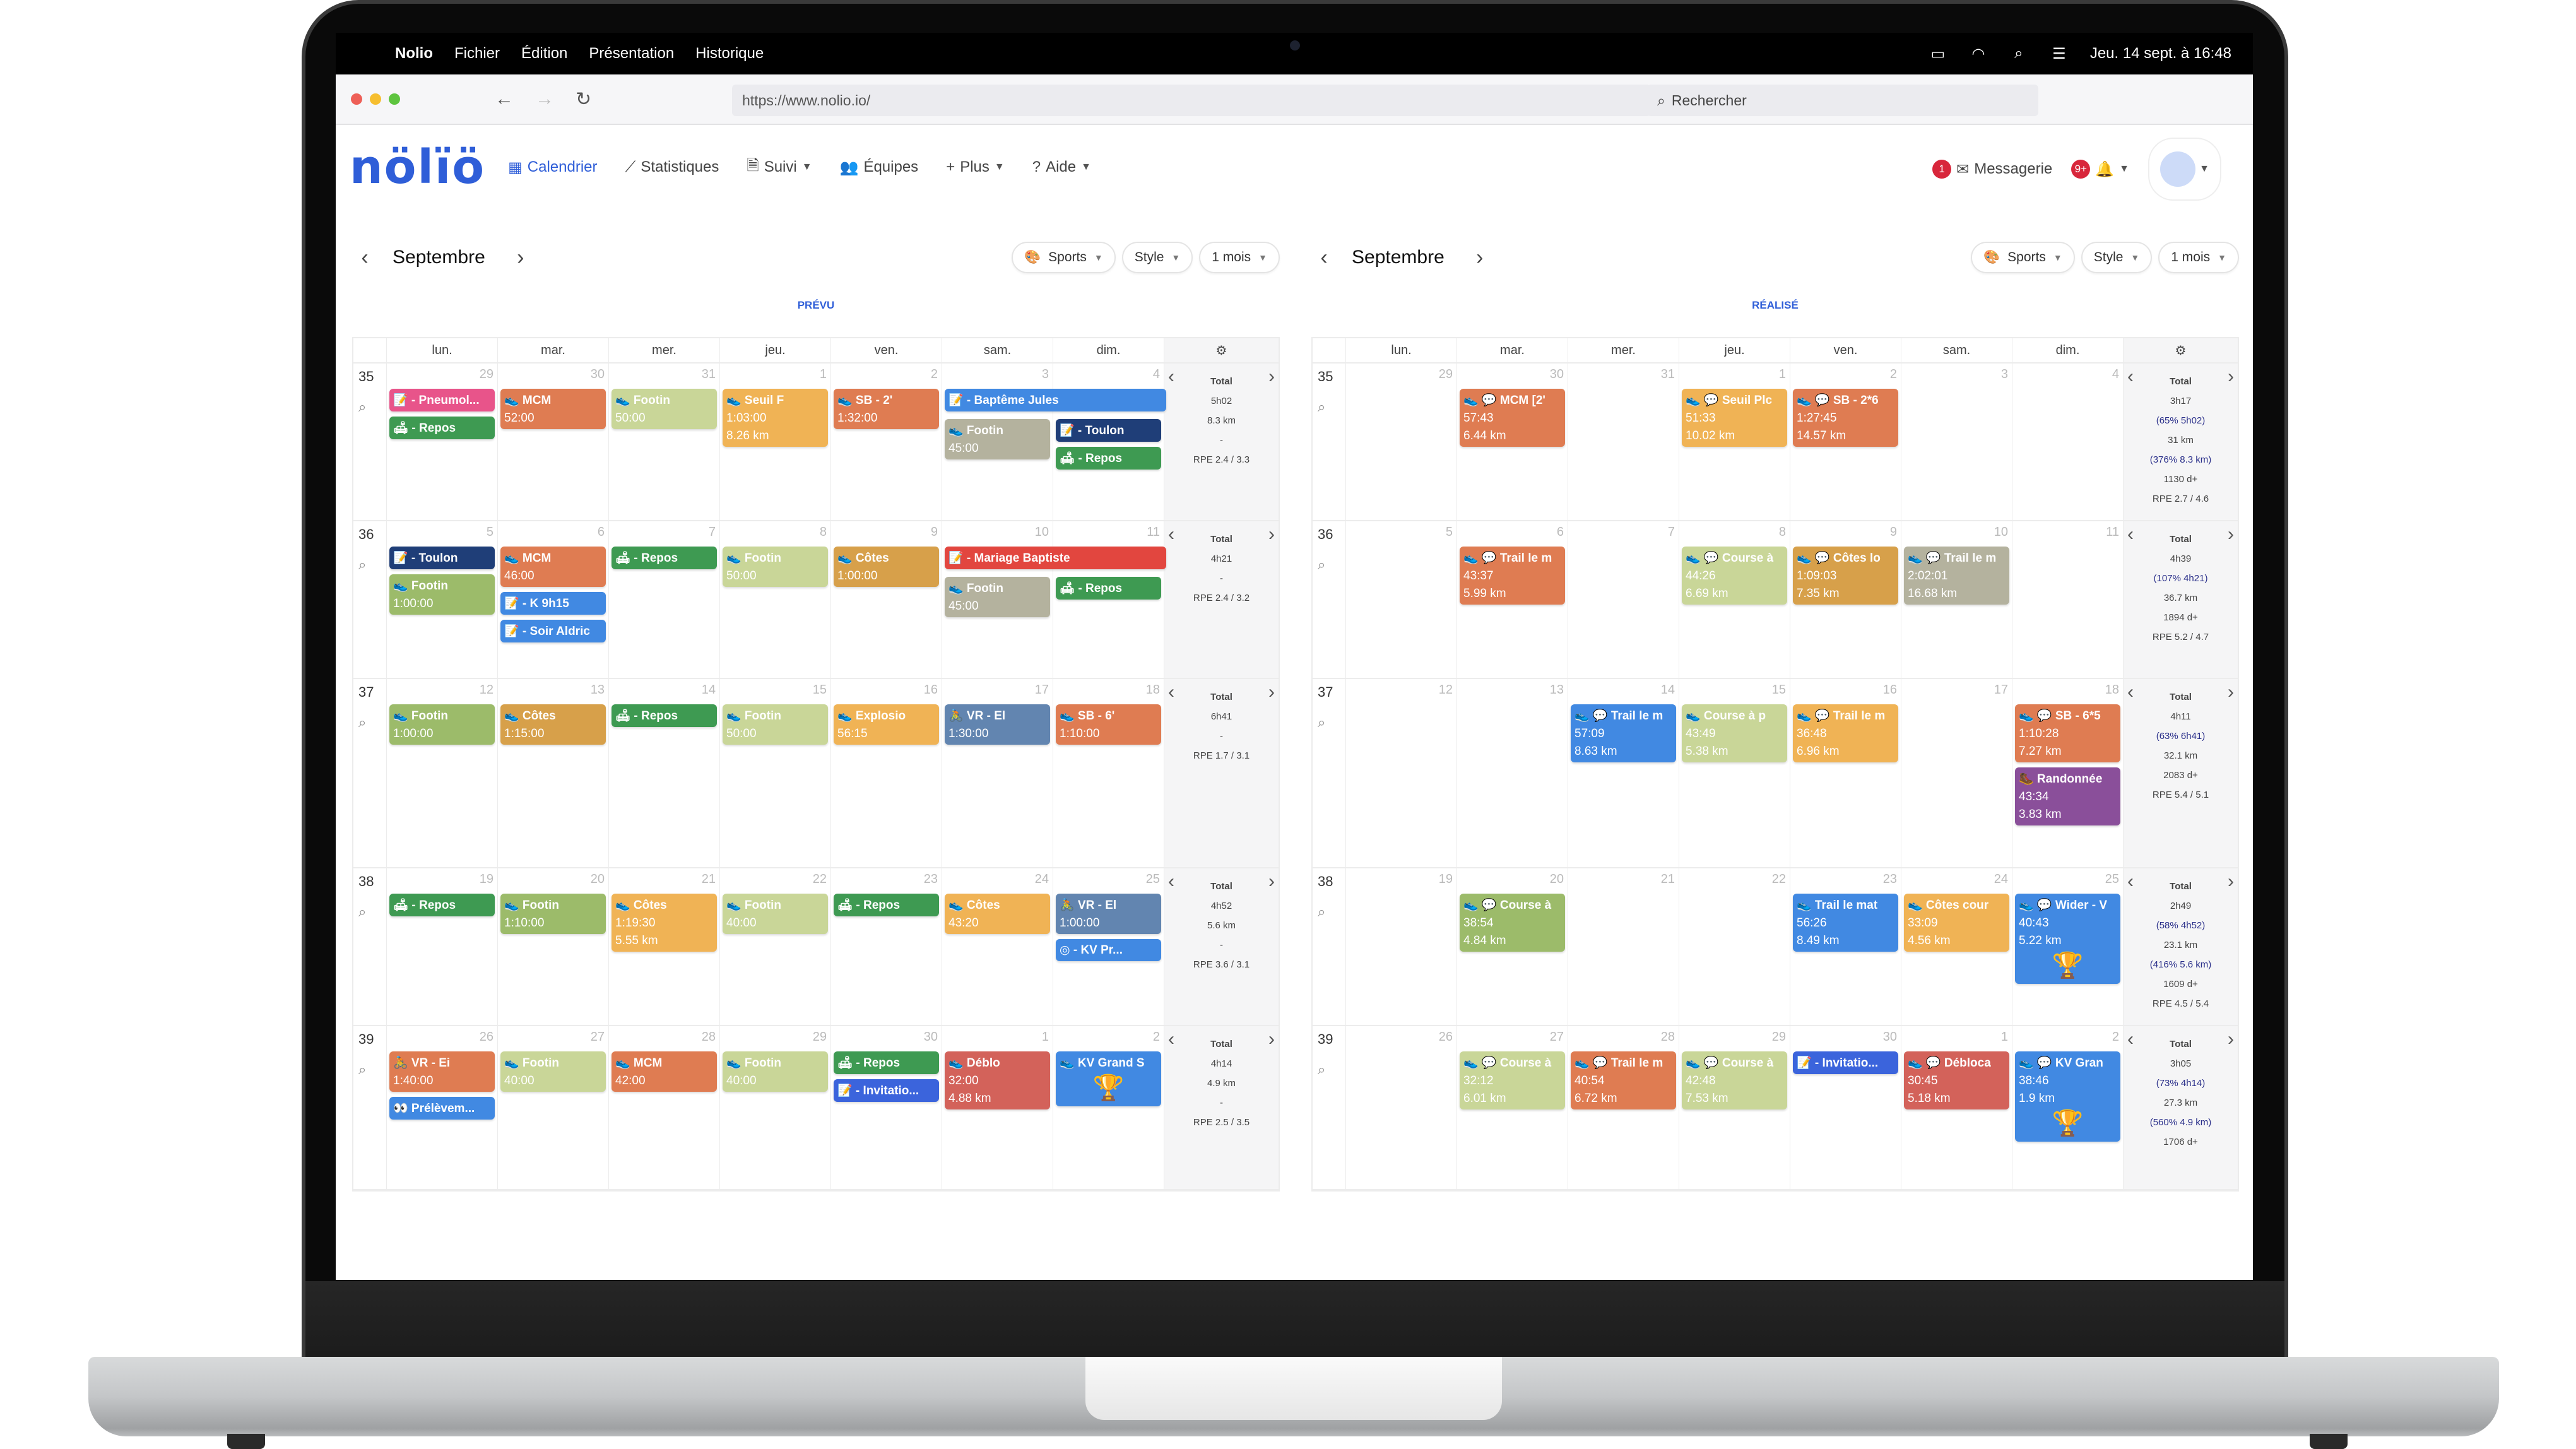 The image size is (2576, 1449). Describe the element at coordinates (774, 442) in the screenshot. I see `day-cell: 1 👟 Seuil F 1:03:00 8.26 km` at that location.